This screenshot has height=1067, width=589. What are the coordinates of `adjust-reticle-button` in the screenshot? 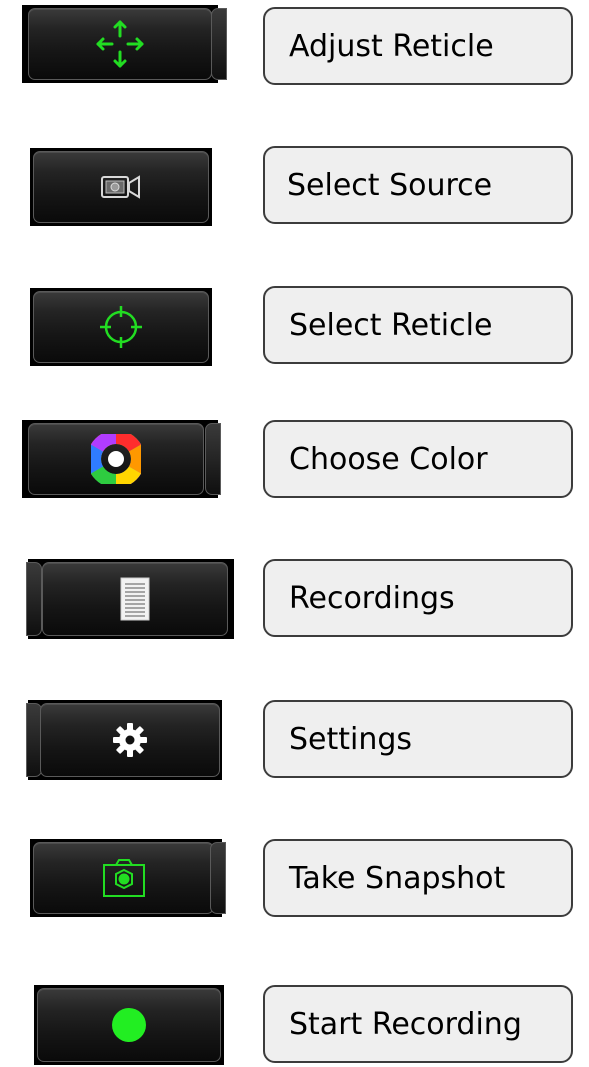 It's located at (120, 44).